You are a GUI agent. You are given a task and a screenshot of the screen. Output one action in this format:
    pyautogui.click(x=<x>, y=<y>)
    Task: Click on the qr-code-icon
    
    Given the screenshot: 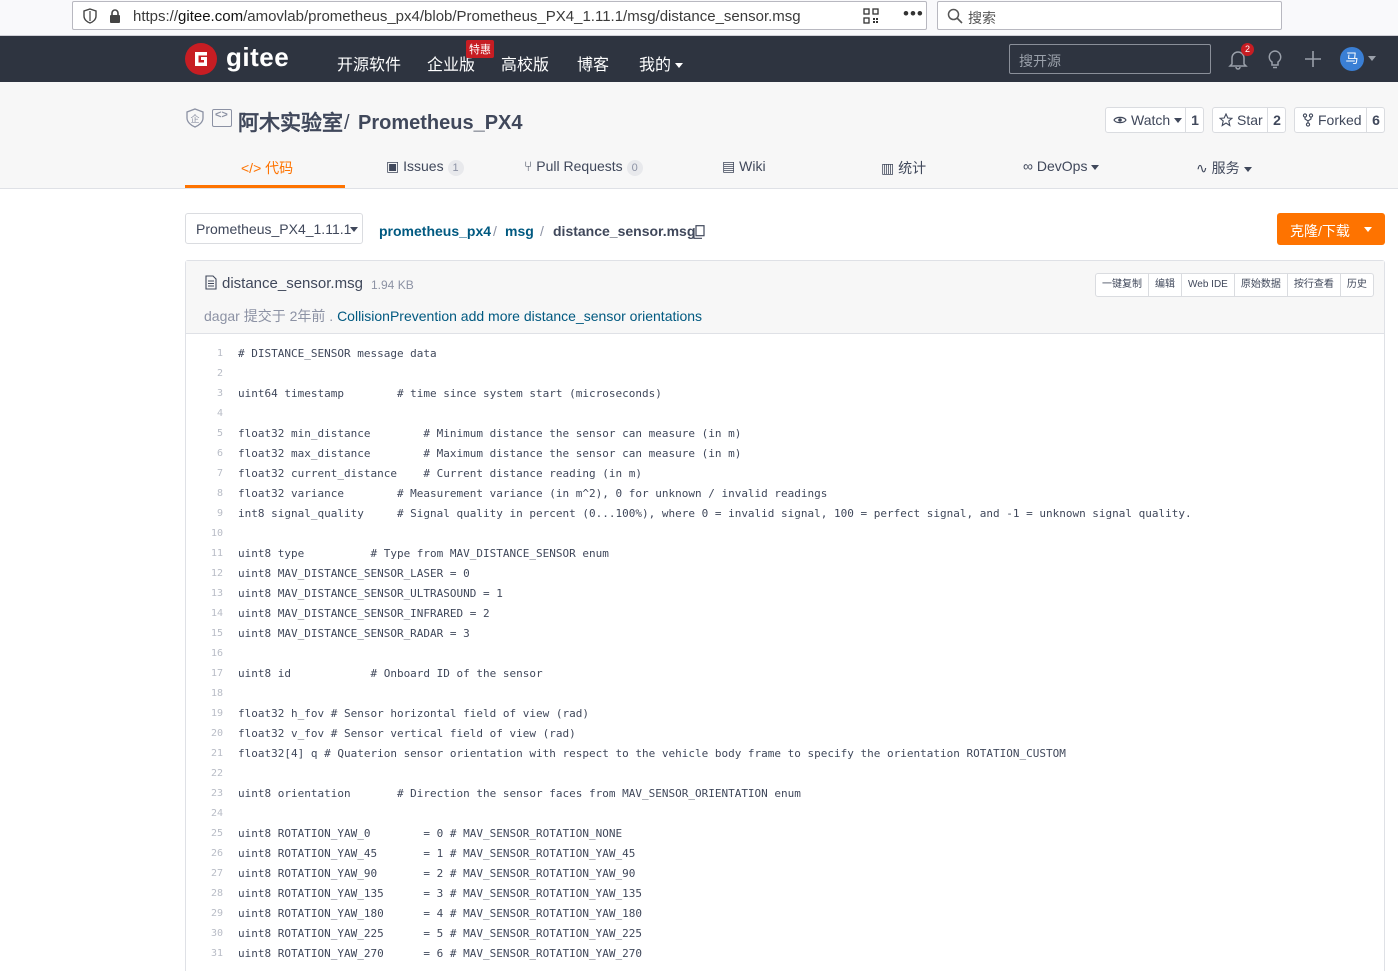 What is the action you would take?
    pyautogui.click(x=871, y=16)
    